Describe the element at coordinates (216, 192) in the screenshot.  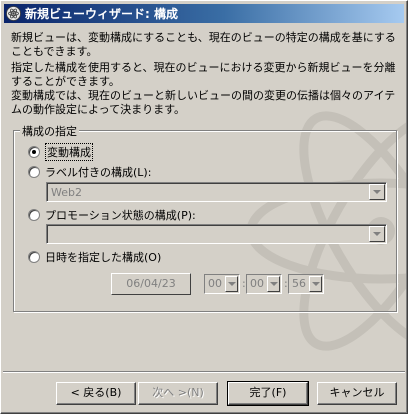
I see `label-combo: Web2` at that location.